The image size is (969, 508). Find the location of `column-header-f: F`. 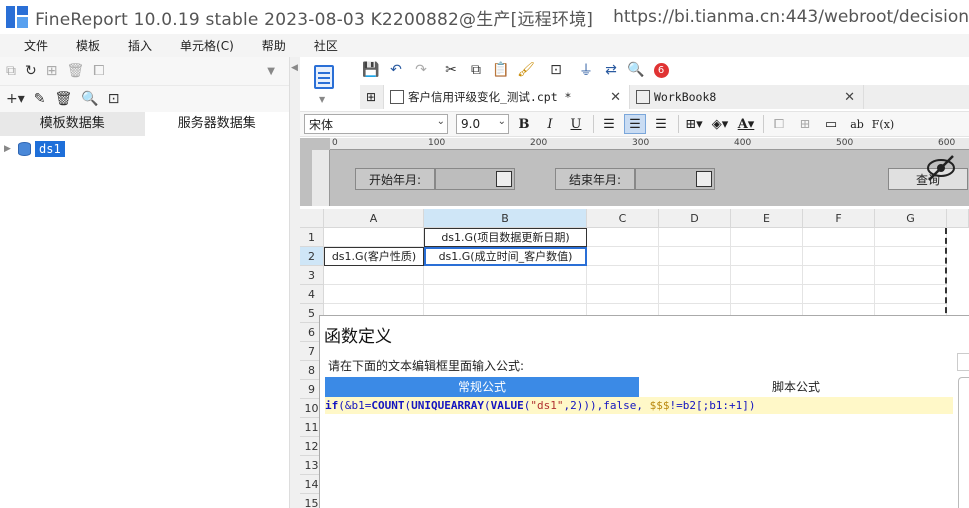

column-header-f: F is located at coordinates (839, 218).